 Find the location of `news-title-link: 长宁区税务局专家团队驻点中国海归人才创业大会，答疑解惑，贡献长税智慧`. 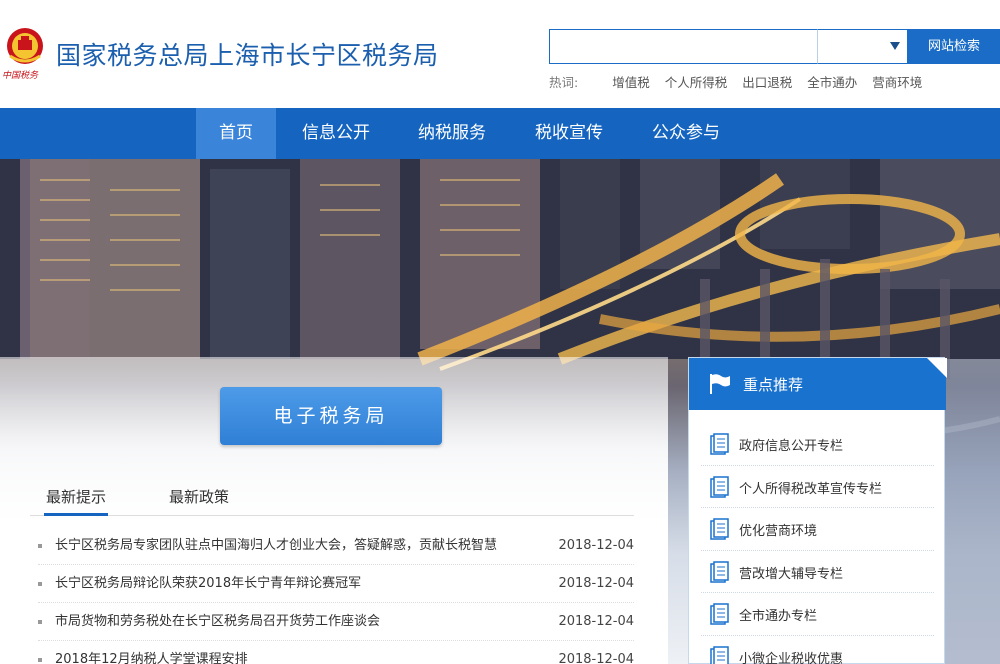

news-title-link: 长宁区税务局专家团队驻点中国海归人才创业大会，答疑解惑，贡献长税智慧 is located at coordinates (276, 546).